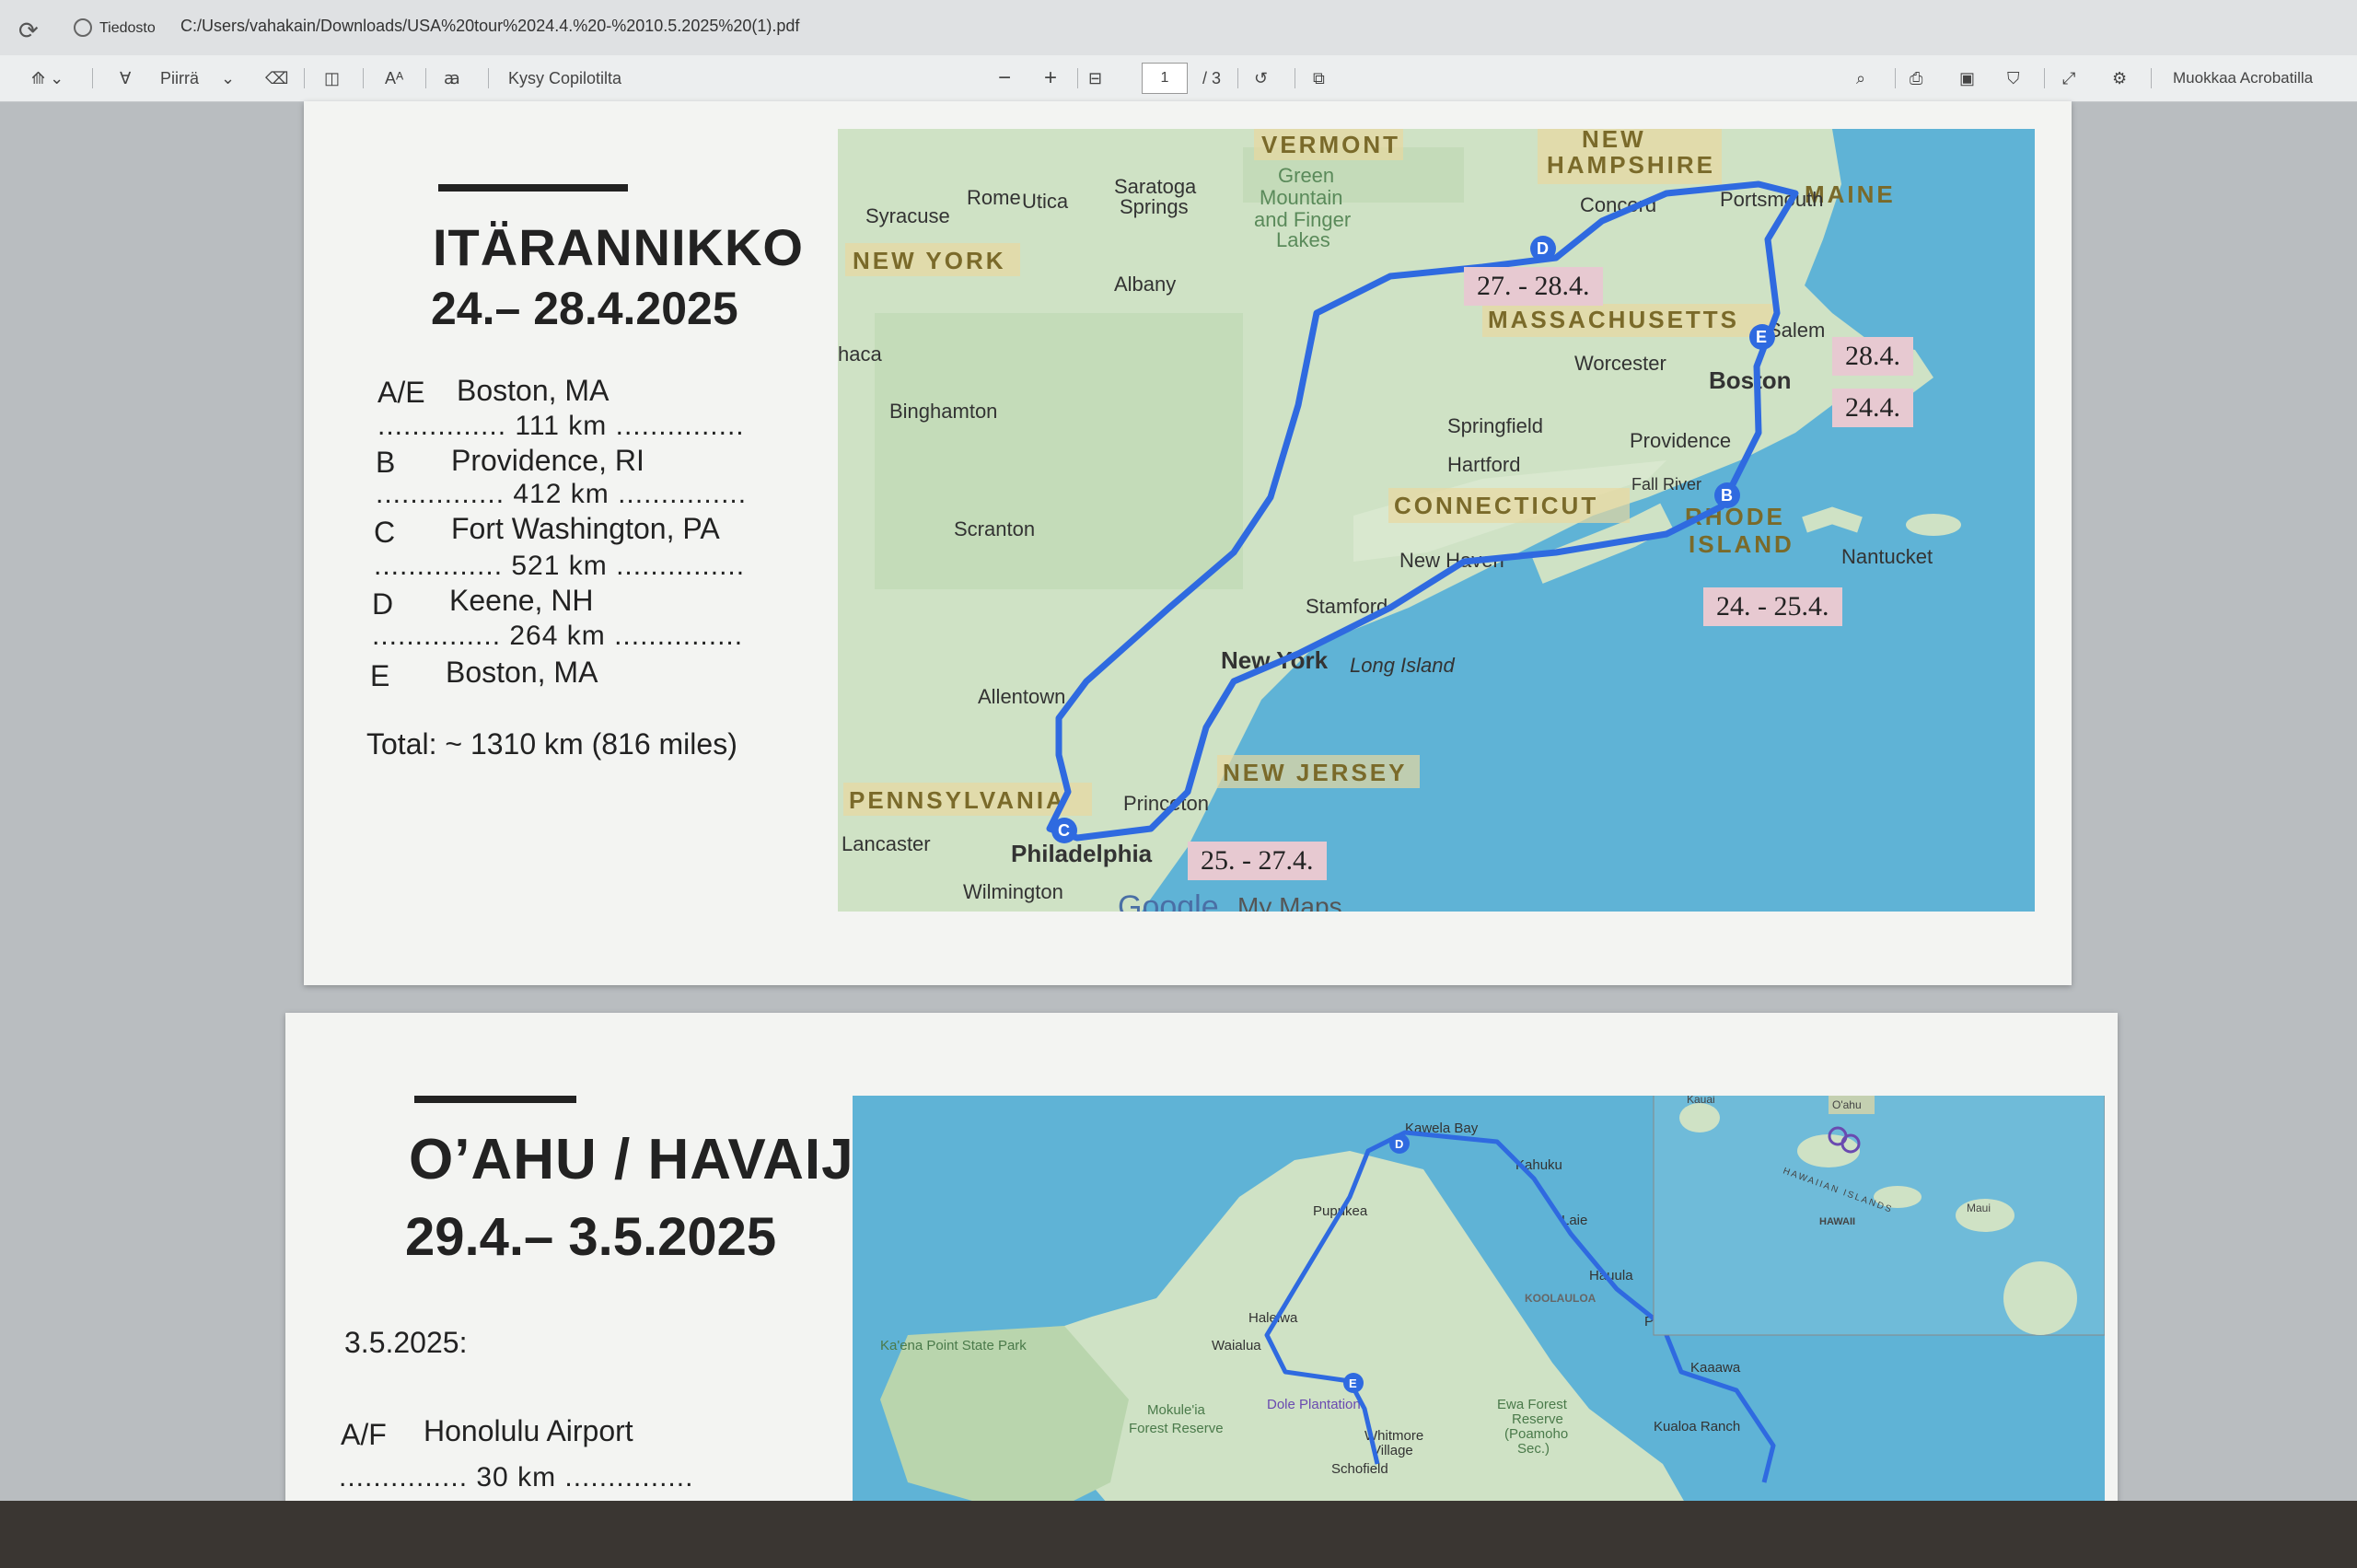 The width and height of the screenshot is (2357, 1568). Describe the element at coordinates (1537, 1419) in the screenshot. I see `map-place-label: Reserve` at that location.